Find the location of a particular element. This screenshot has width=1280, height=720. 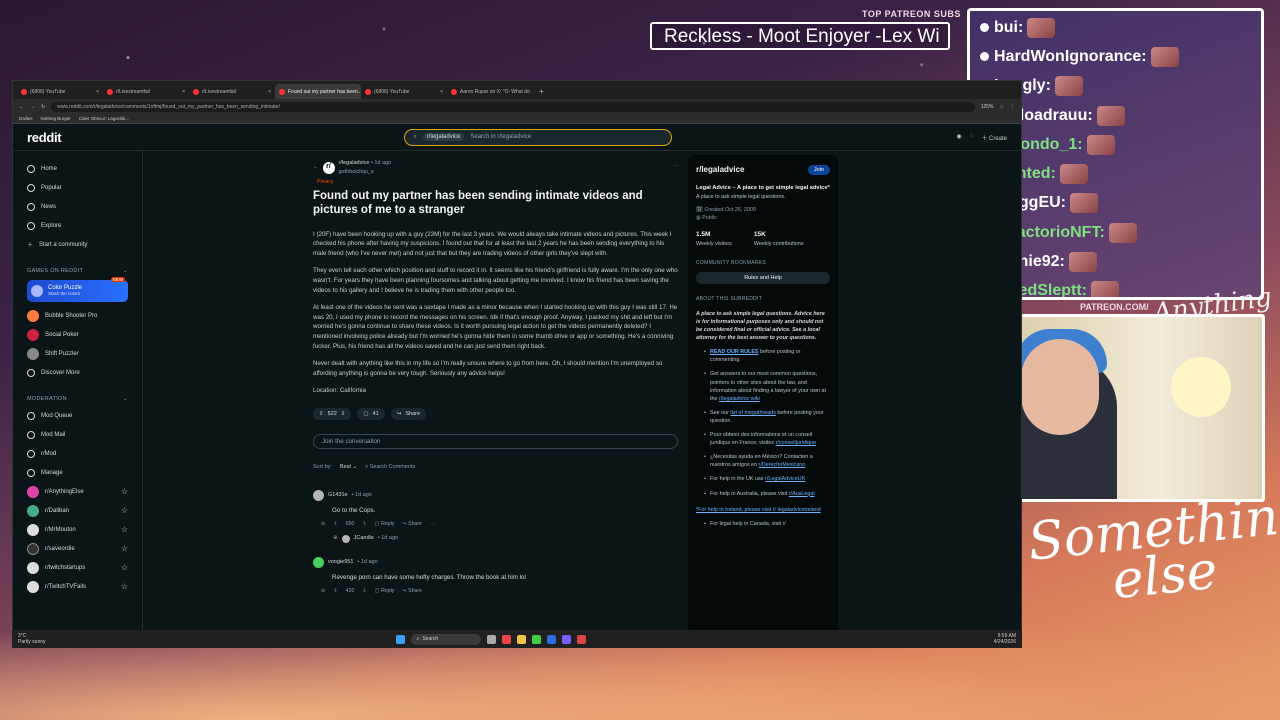

nav-popular: Popular is located at coordinates (77, 187).